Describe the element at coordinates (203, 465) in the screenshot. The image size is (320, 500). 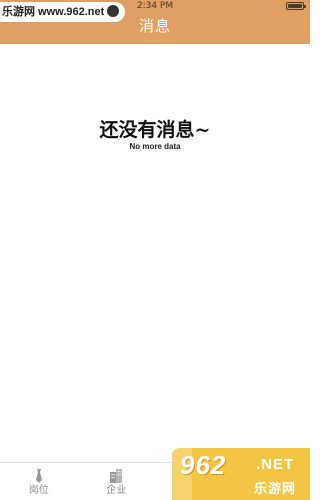
I see `watermark-bottom-number: 962` at that location.